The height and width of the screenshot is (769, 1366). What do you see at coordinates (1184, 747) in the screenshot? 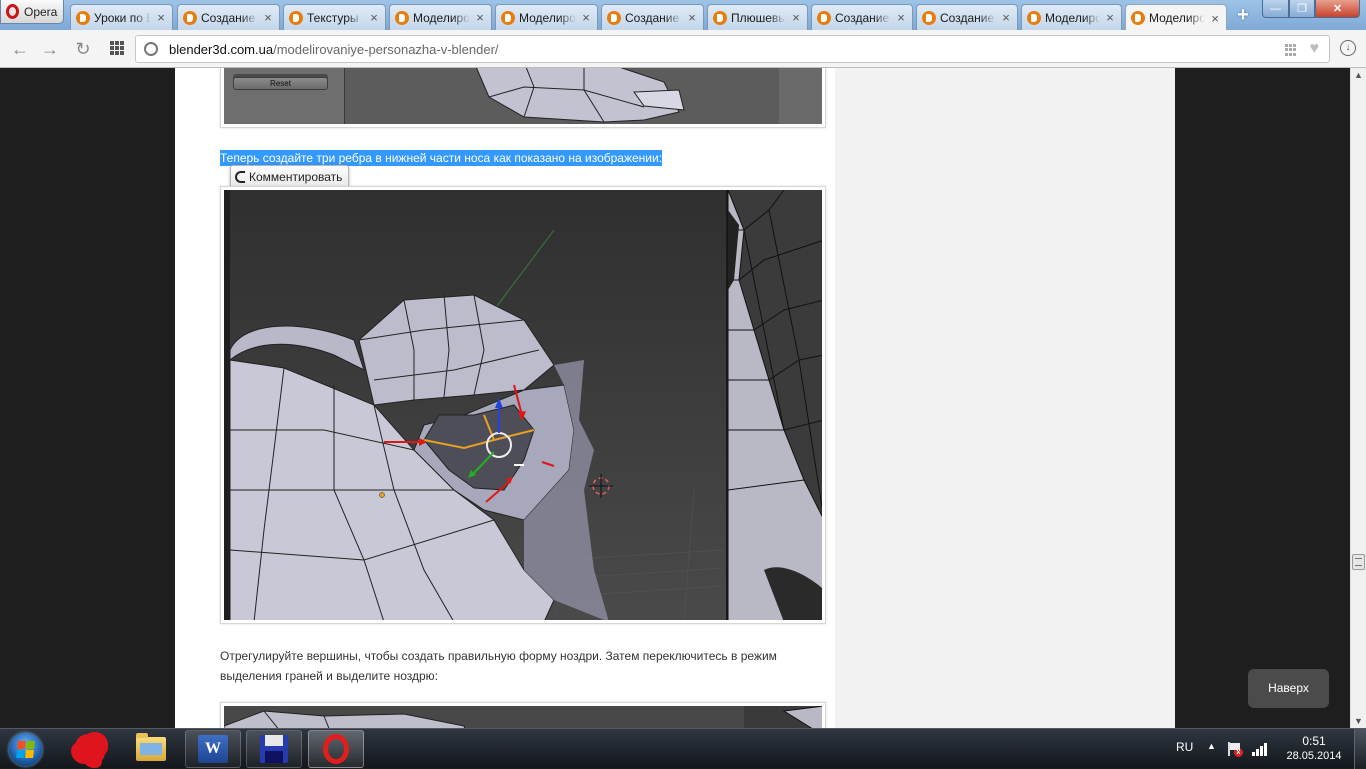
I see `language-indicator: RU` at bounding box center [1184, 747].